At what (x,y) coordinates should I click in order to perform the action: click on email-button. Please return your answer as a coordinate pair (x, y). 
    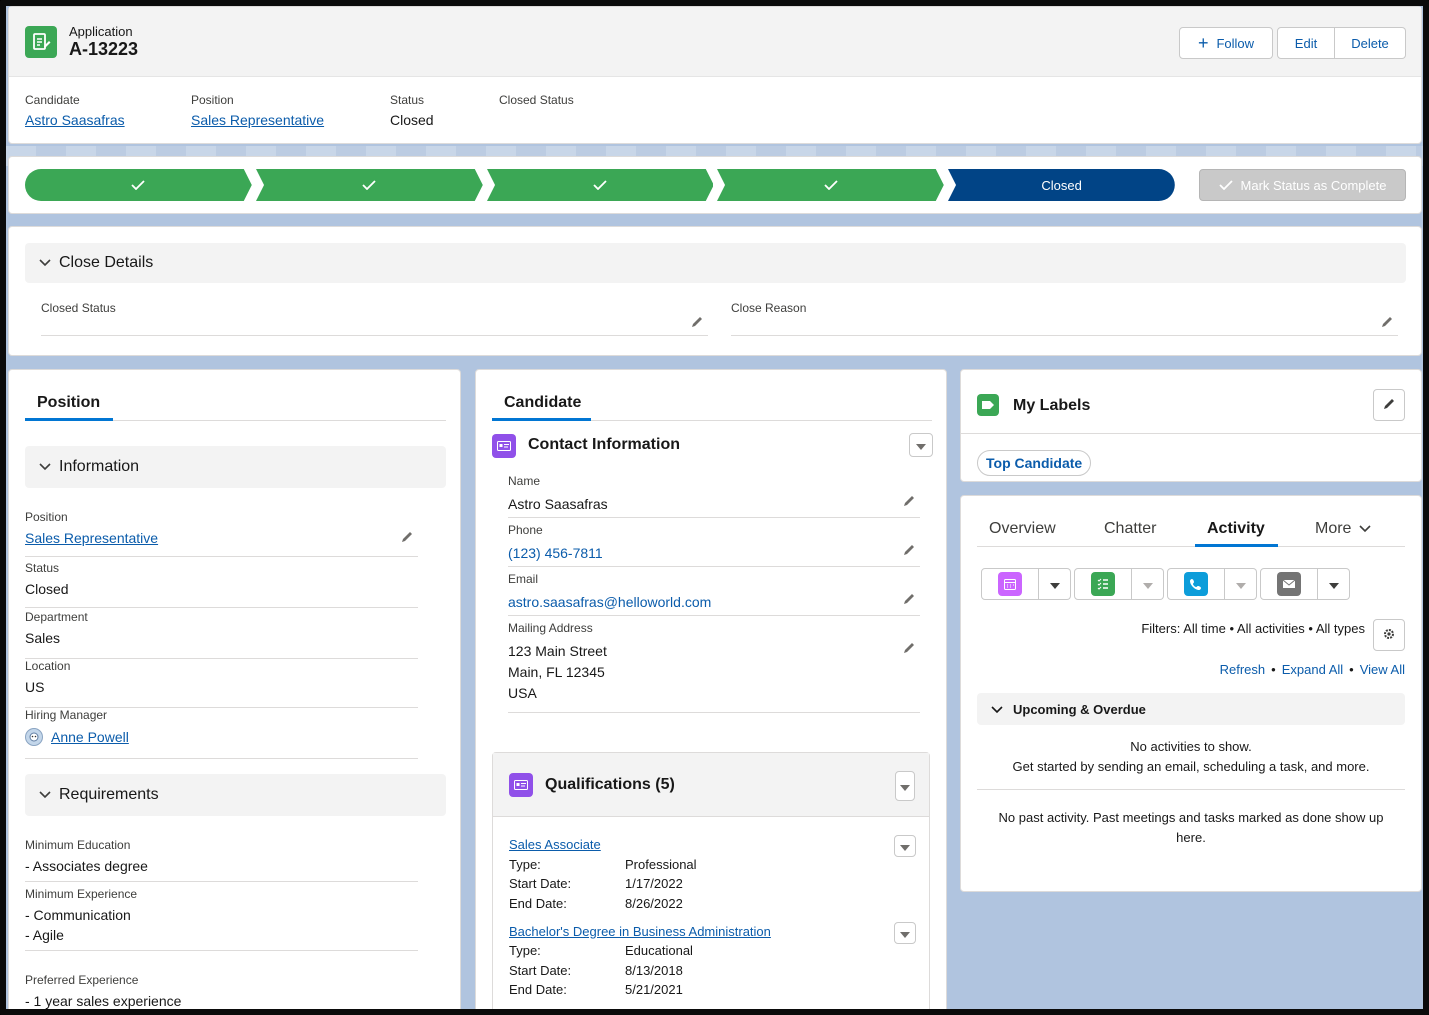
    Looking at the image, I should click on (1289, 584).